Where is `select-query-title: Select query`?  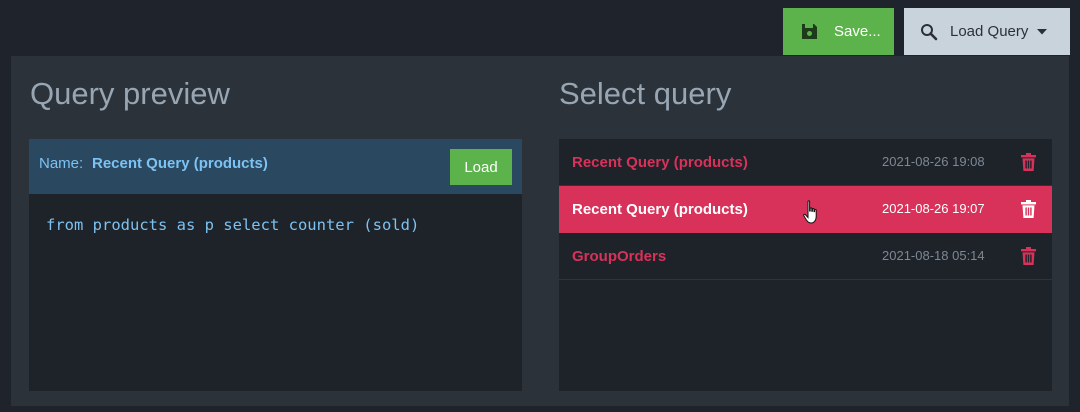 select-query-title: Select query is located at coordinates (645, 93).